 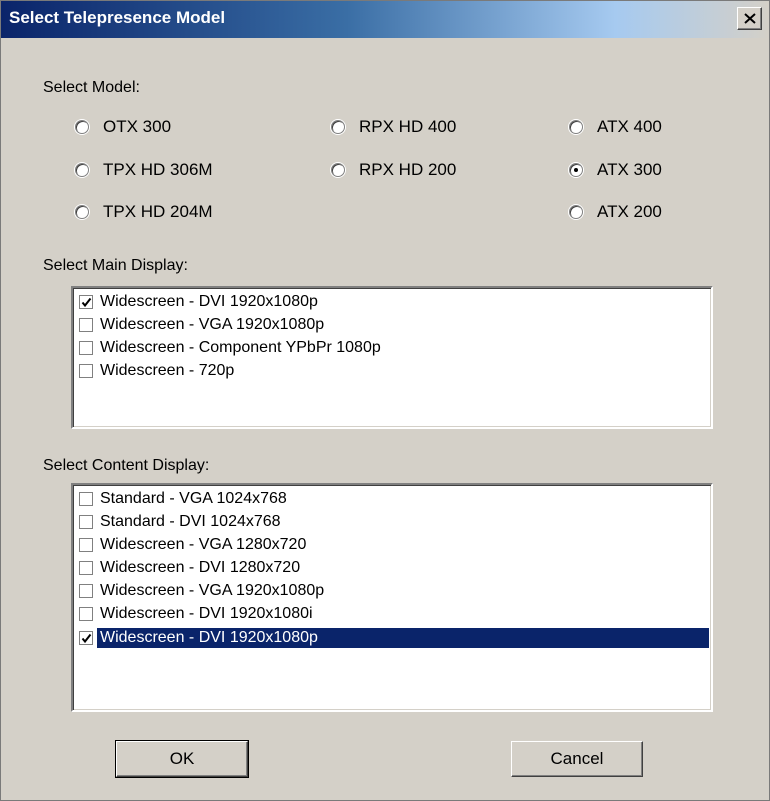 What do you see at coordinates (629, 211) in the screenshot?
I see `radio-label: ATX 200` at bounding box center [629, 211].